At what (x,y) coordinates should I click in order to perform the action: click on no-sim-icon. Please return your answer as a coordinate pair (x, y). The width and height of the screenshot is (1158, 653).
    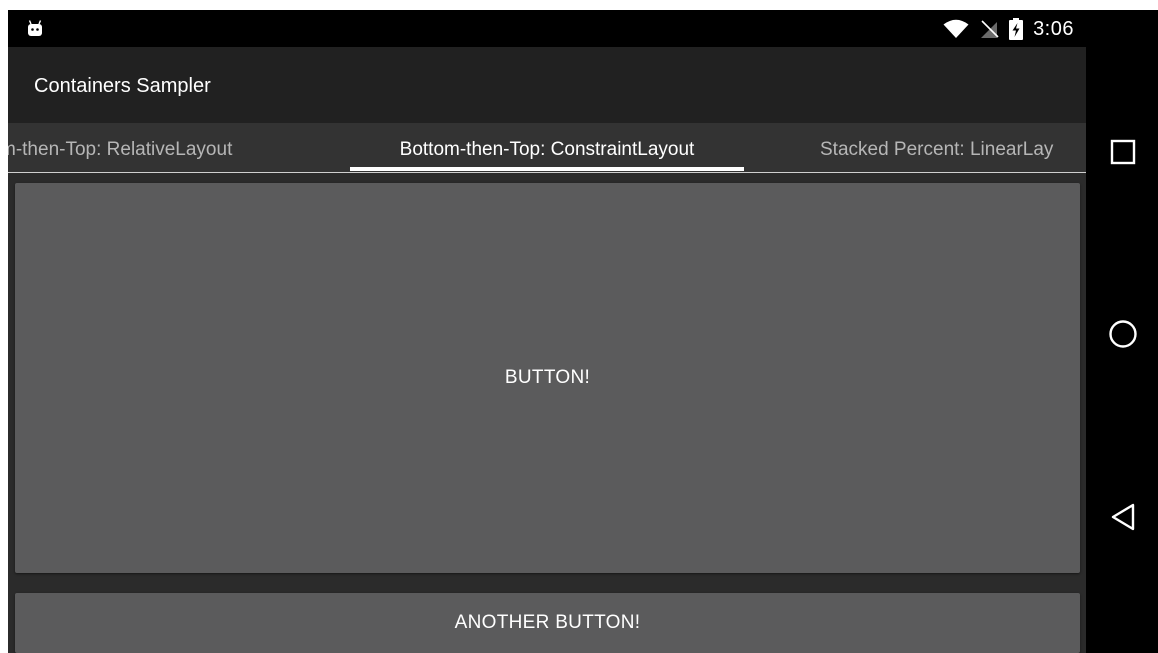
    Looking at the image, I should click on (990, 29).